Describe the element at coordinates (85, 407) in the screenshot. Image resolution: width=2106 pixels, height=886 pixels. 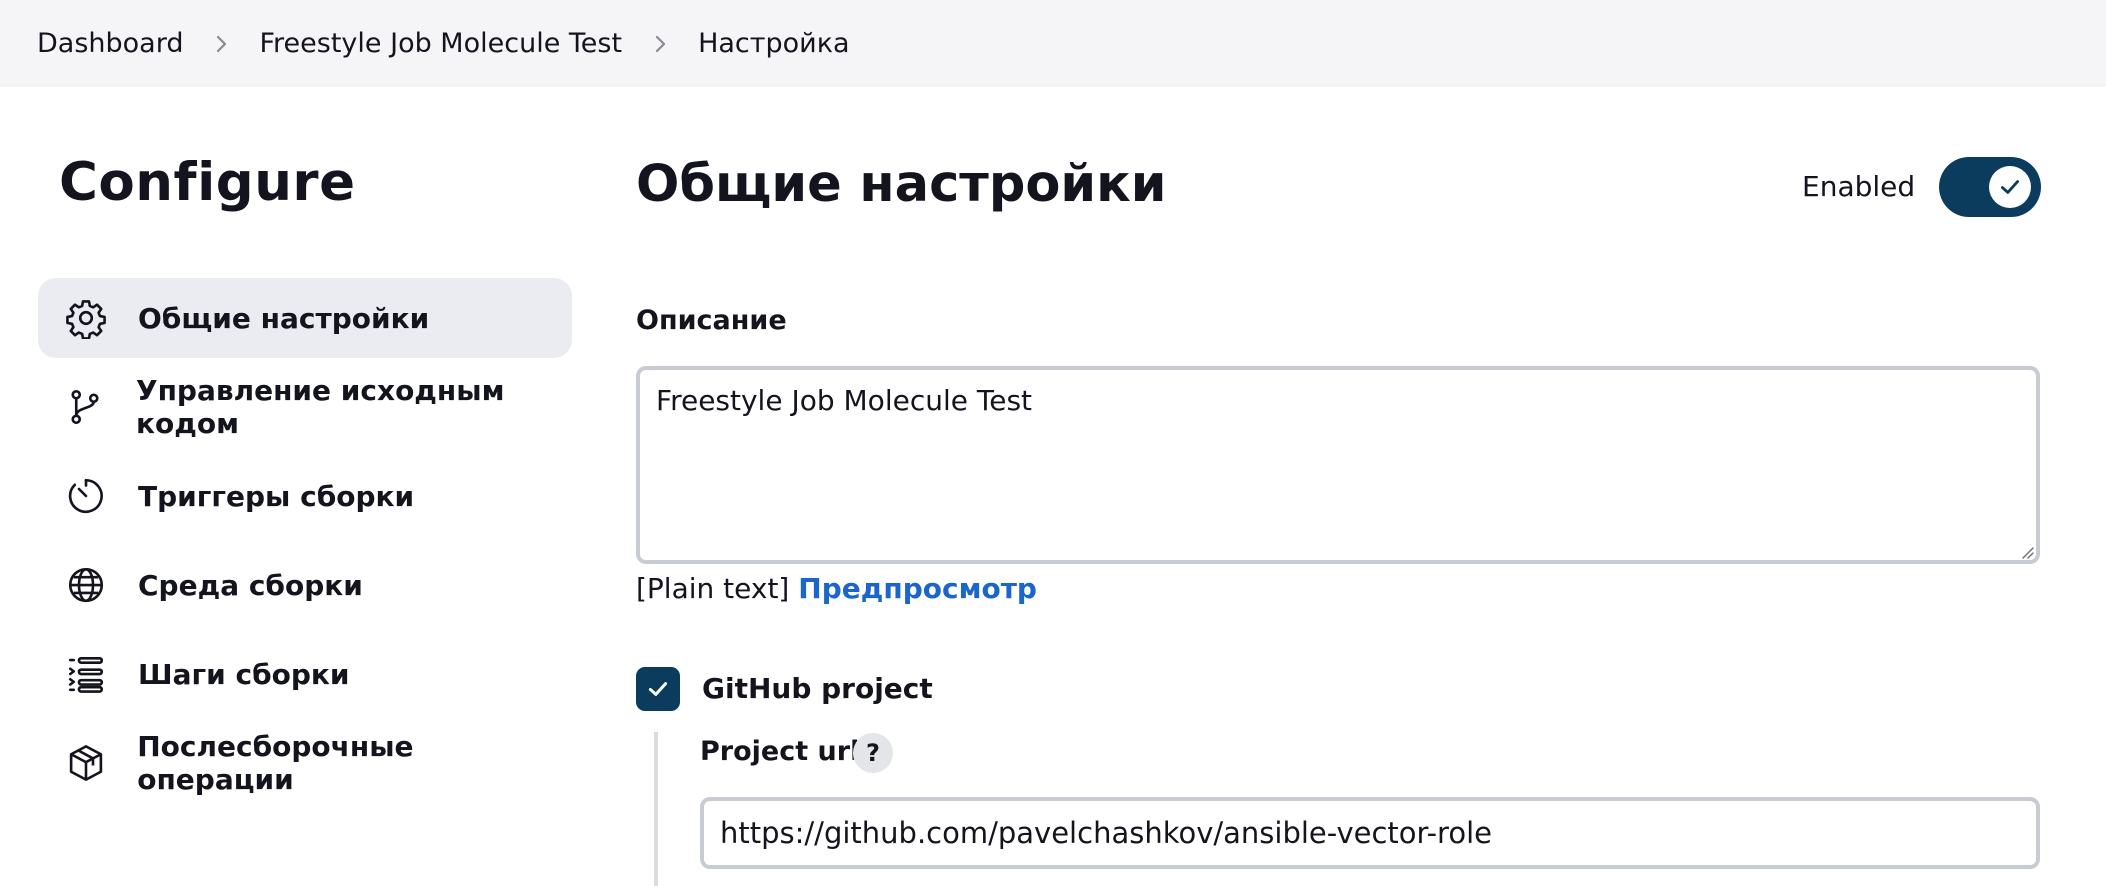
I see `git-branch-icon` at that location.